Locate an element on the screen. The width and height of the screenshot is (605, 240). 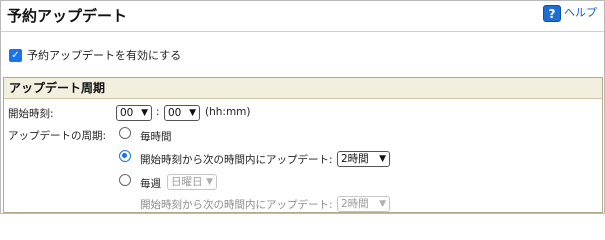
page-title: 予約アップデート is located at coordinates (67, 16).